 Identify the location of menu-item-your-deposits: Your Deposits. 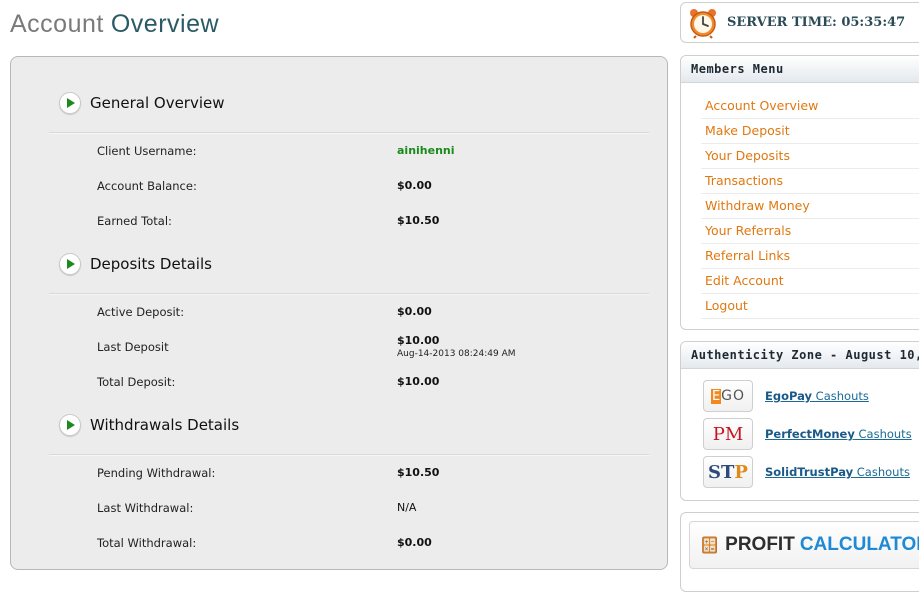
(810, 156).